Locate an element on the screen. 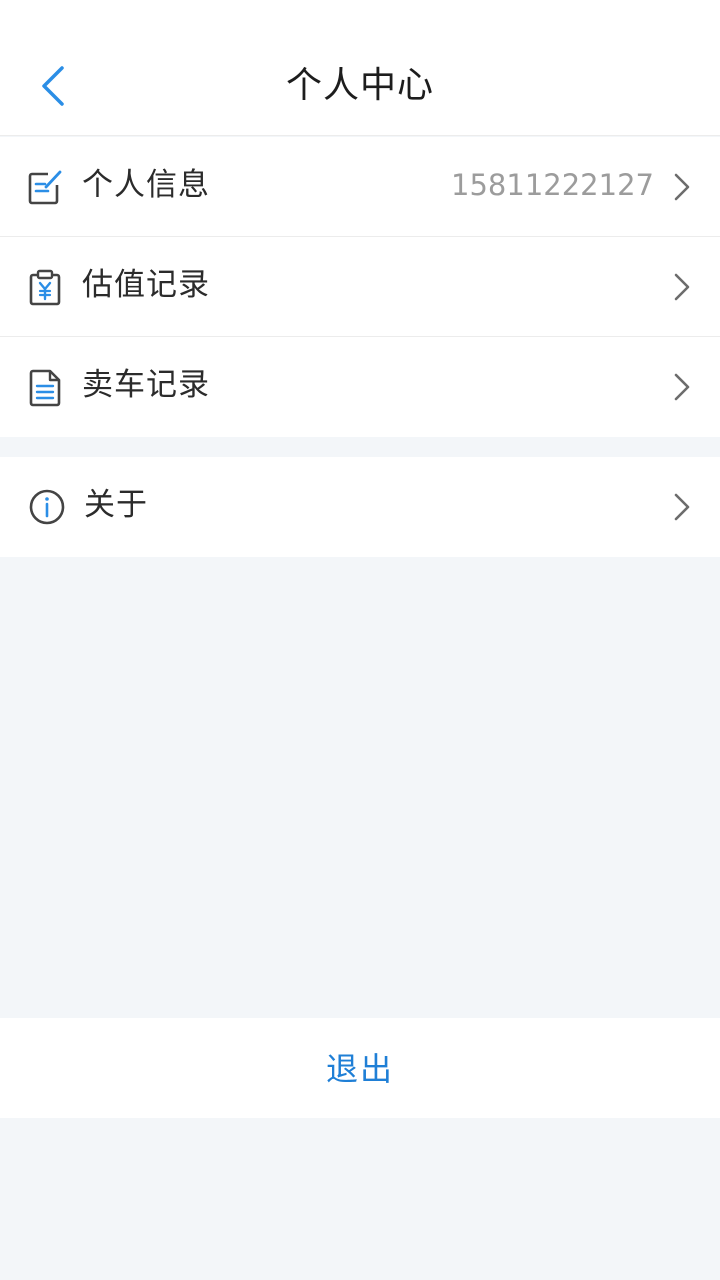  menu-item-about: 关于 is located at coordinates (360, 507).